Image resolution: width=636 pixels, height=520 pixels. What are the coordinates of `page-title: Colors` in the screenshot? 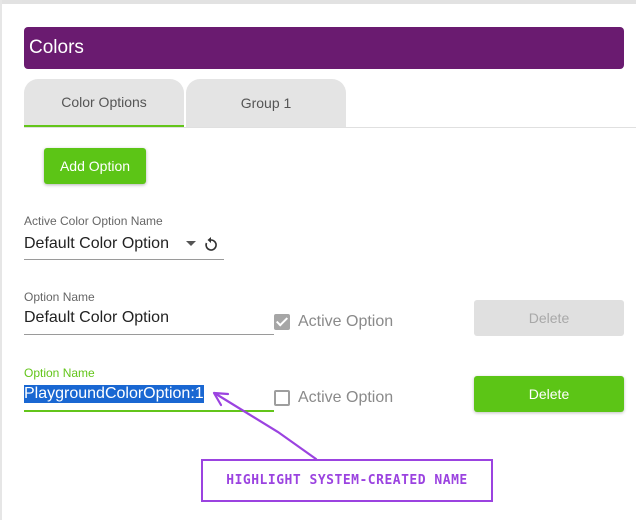 It's located at (56, 47).